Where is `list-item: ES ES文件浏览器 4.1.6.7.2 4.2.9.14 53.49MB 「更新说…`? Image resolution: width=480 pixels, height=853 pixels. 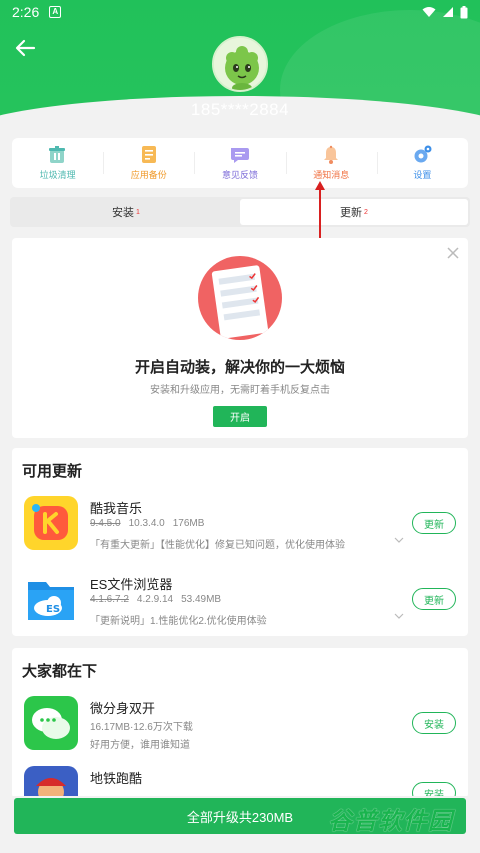 list-item: ES ES文件浏览器 4.1.6.7.2 4.2.9.14 53.49MB 「更新说… is located at coordinates (240, 607).